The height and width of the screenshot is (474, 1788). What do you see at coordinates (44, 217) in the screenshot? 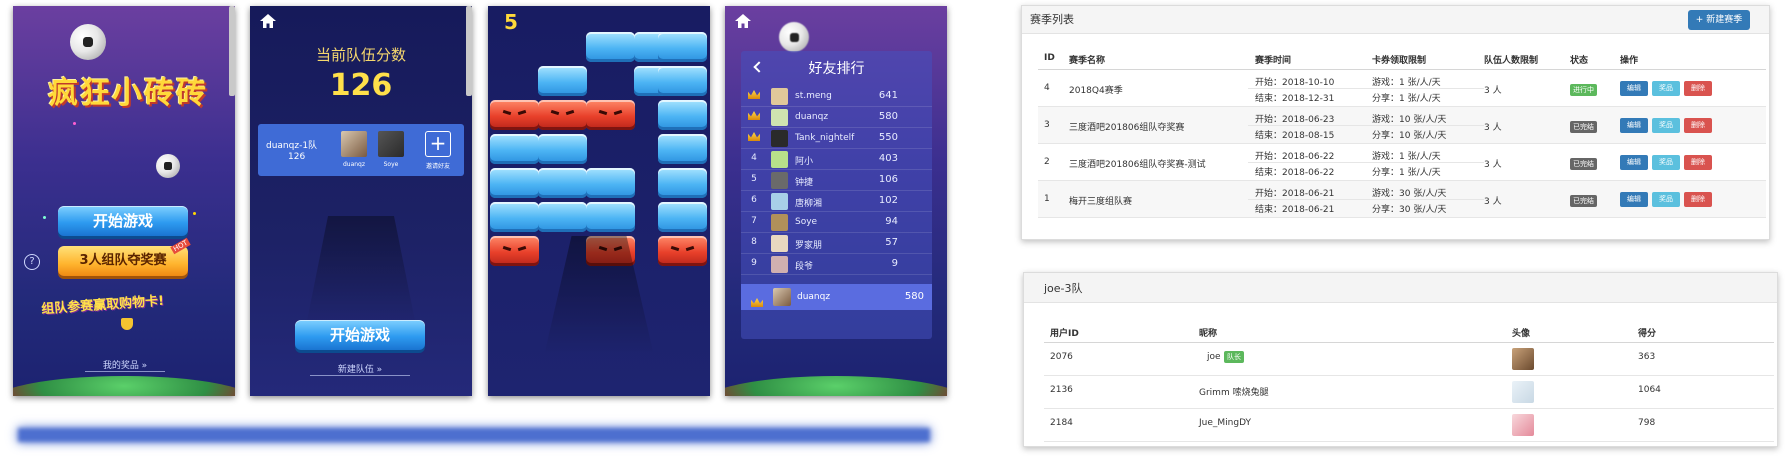
I see `star-dot` at bounding box center [44, 217].